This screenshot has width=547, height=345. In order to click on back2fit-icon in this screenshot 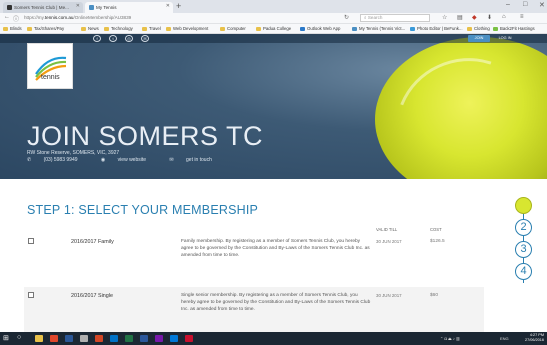, I will do `click(495, 28)`.